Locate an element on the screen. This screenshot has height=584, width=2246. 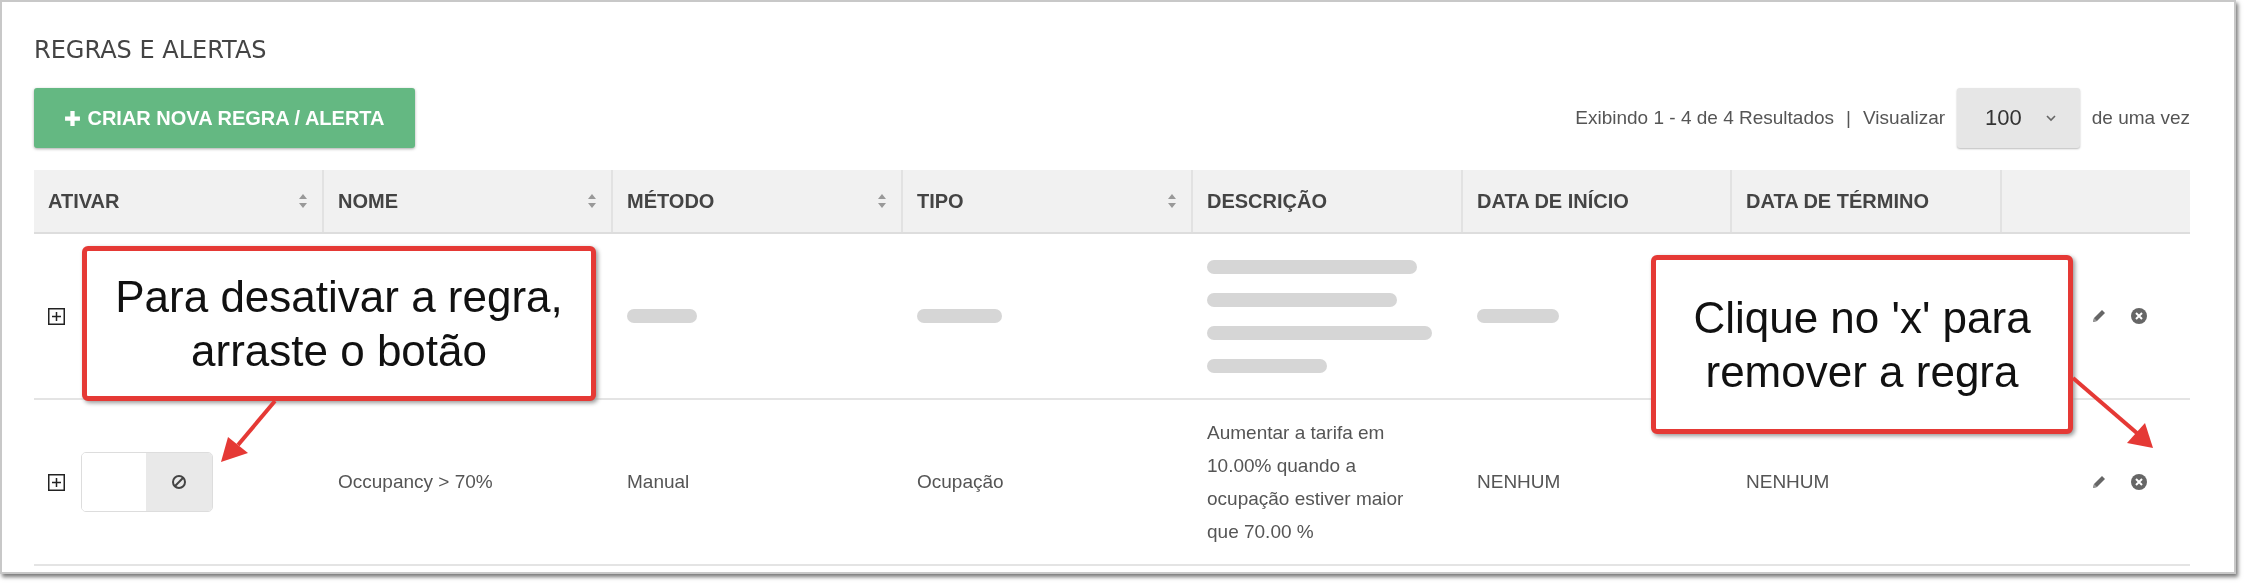
column-header: DATA DE TÉRMINO is located at coordinates (1867, 201).